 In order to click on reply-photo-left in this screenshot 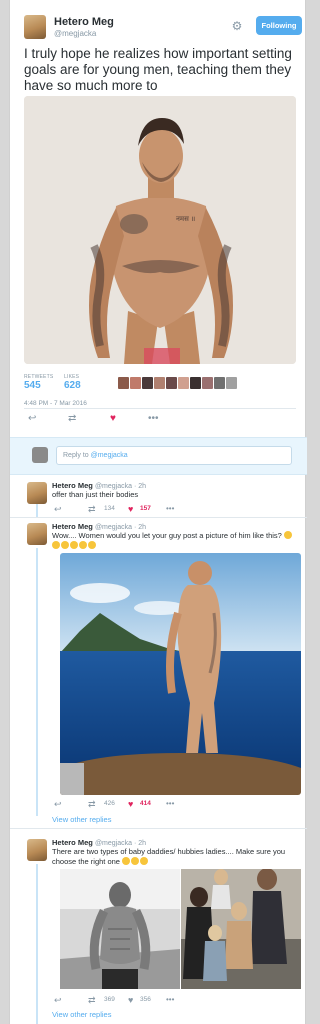, I will do `click(120, 929)`.